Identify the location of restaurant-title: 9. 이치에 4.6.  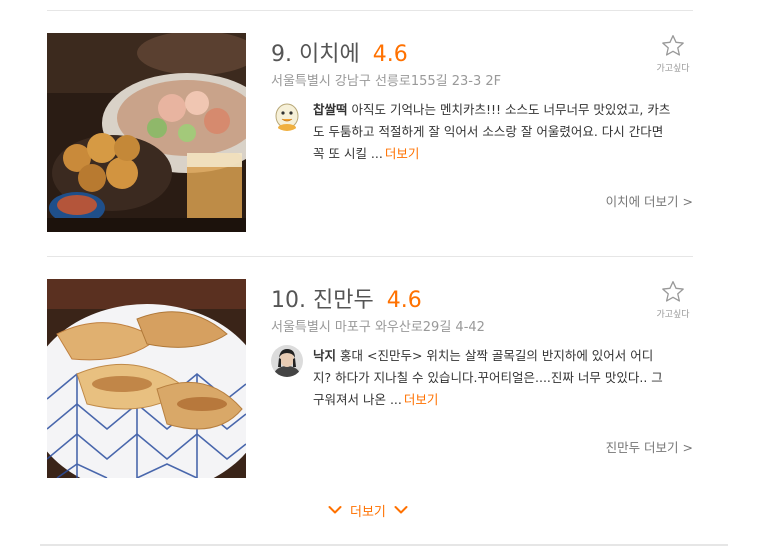
(339, 52).